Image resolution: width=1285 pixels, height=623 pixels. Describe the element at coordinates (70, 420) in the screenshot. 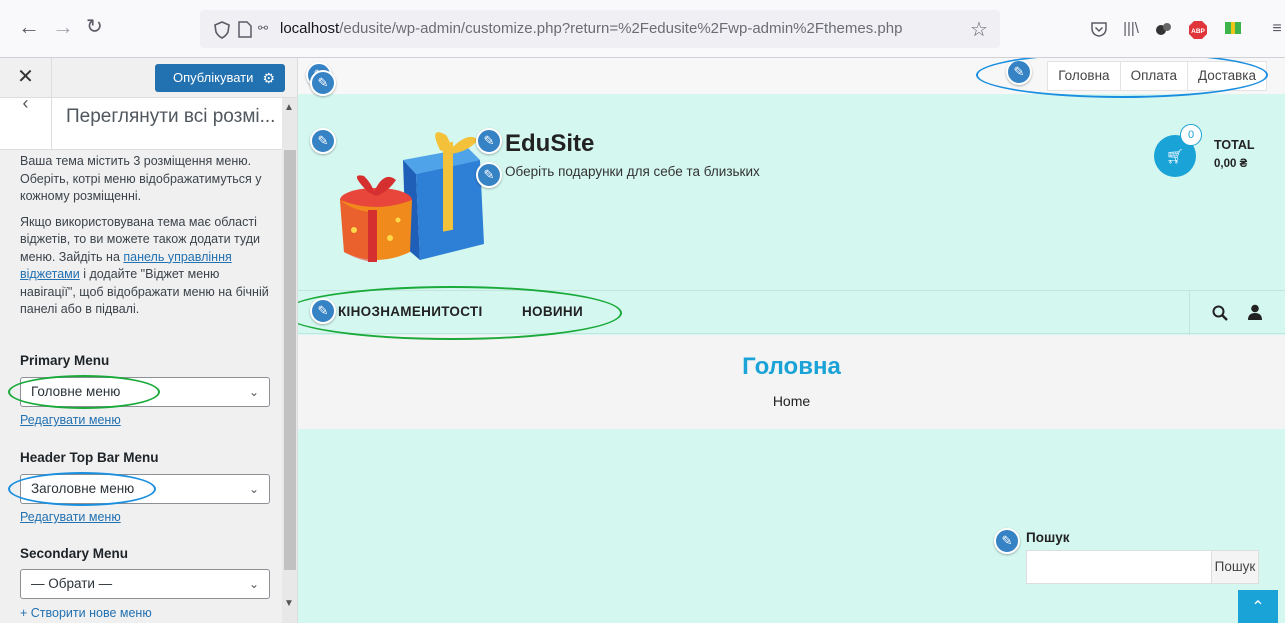

I see `edit-primary-menu-link: Редагувати меню` at that location.